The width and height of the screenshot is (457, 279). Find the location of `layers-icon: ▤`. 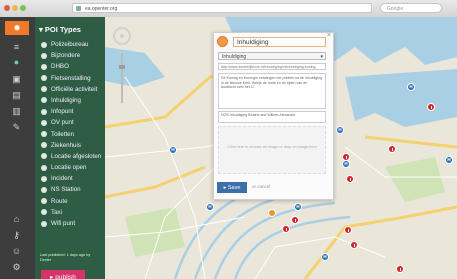

layers-icon: ▤ is located at coordinates (16, 95).